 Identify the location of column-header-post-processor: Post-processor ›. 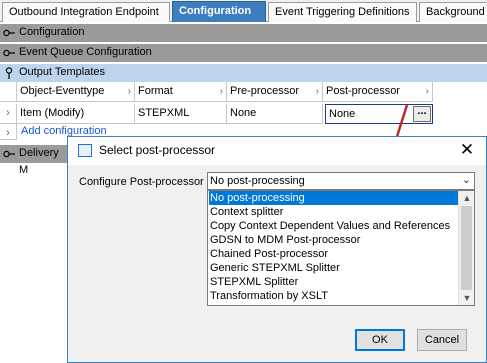
(378, 92).